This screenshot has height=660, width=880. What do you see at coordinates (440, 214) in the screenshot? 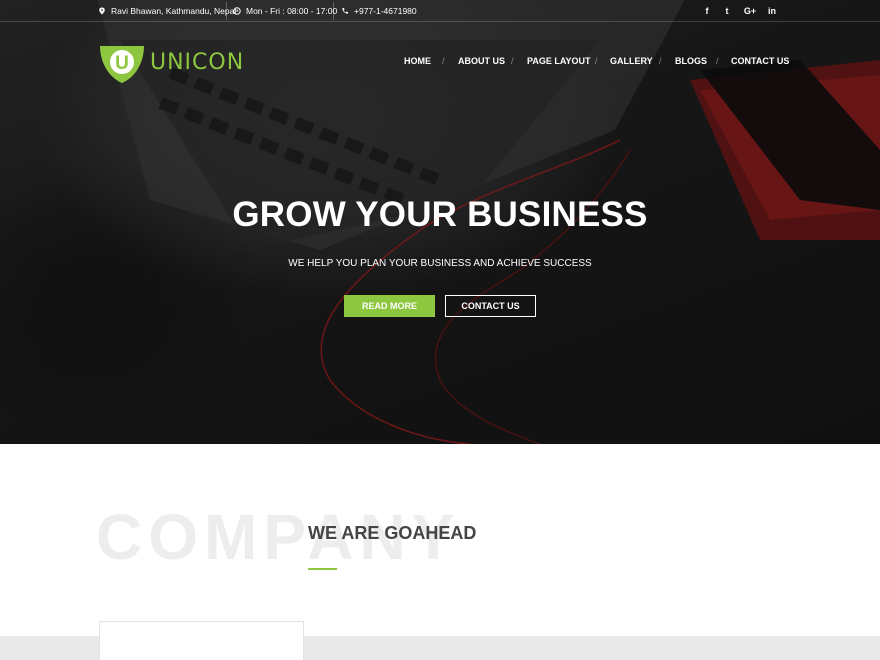
I see `hero-title: GROW YOUR BUSINESS` at bounding box center [440, 214].